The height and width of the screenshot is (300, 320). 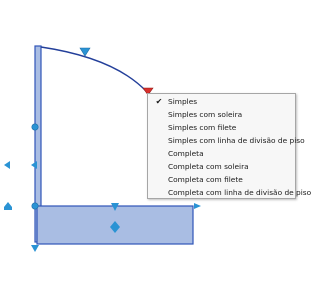 What do you see at coordinates (221, 101) in the screenshot?
I see `menu-item-0: ✔ Simples` at bounding box center [221, 101].